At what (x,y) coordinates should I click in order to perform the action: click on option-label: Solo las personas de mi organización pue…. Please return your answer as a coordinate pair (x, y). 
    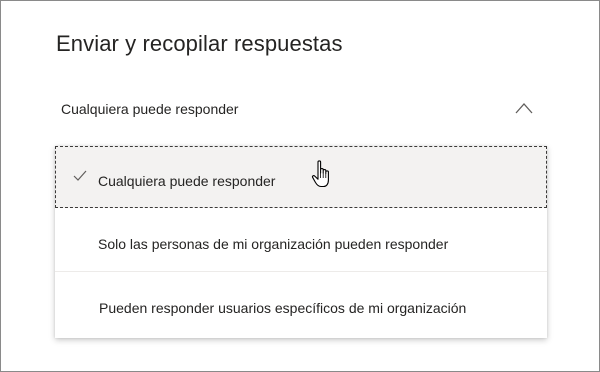
    Looking at the image, I should click on (273, 244).